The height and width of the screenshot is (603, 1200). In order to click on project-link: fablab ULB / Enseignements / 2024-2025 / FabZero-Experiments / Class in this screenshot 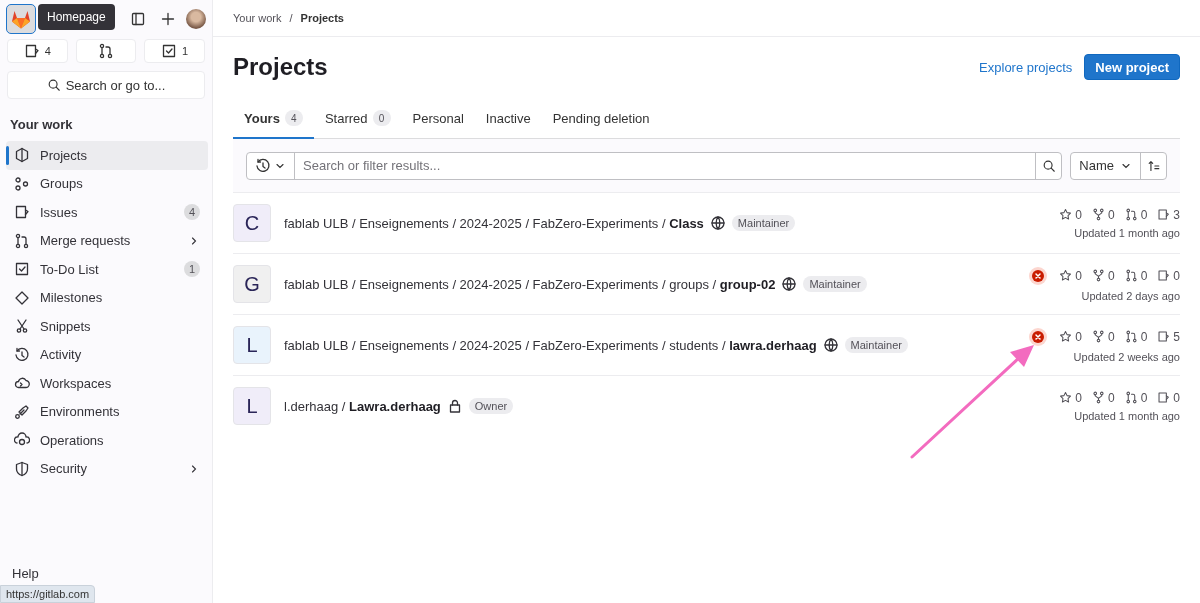, I will do `click(494, 223)`.